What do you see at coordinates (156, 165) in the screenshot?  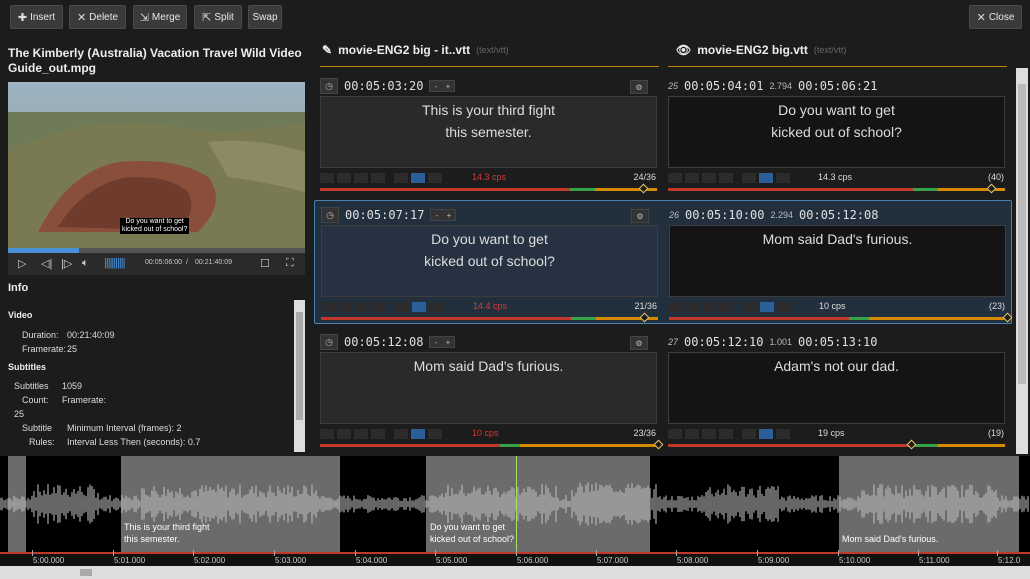 I see `video-player: Do you want to get kicked out of school?` at bounding box center [156, 165].